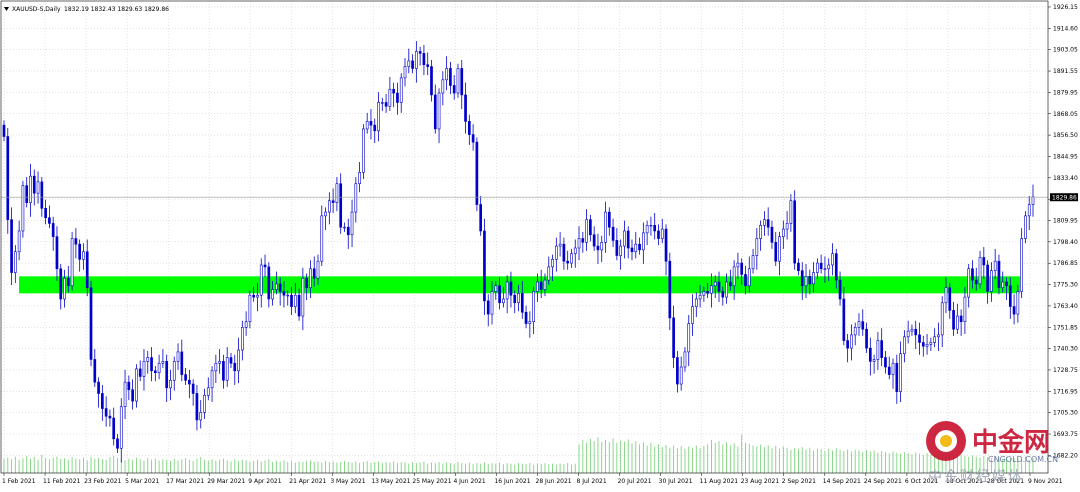 This screenshot has width=1080, height=492. What do you see at coordinates (1064, 197) in the screenshot?
I see `current-price-tag: 1829.86` at bounding box center [1064, 197].